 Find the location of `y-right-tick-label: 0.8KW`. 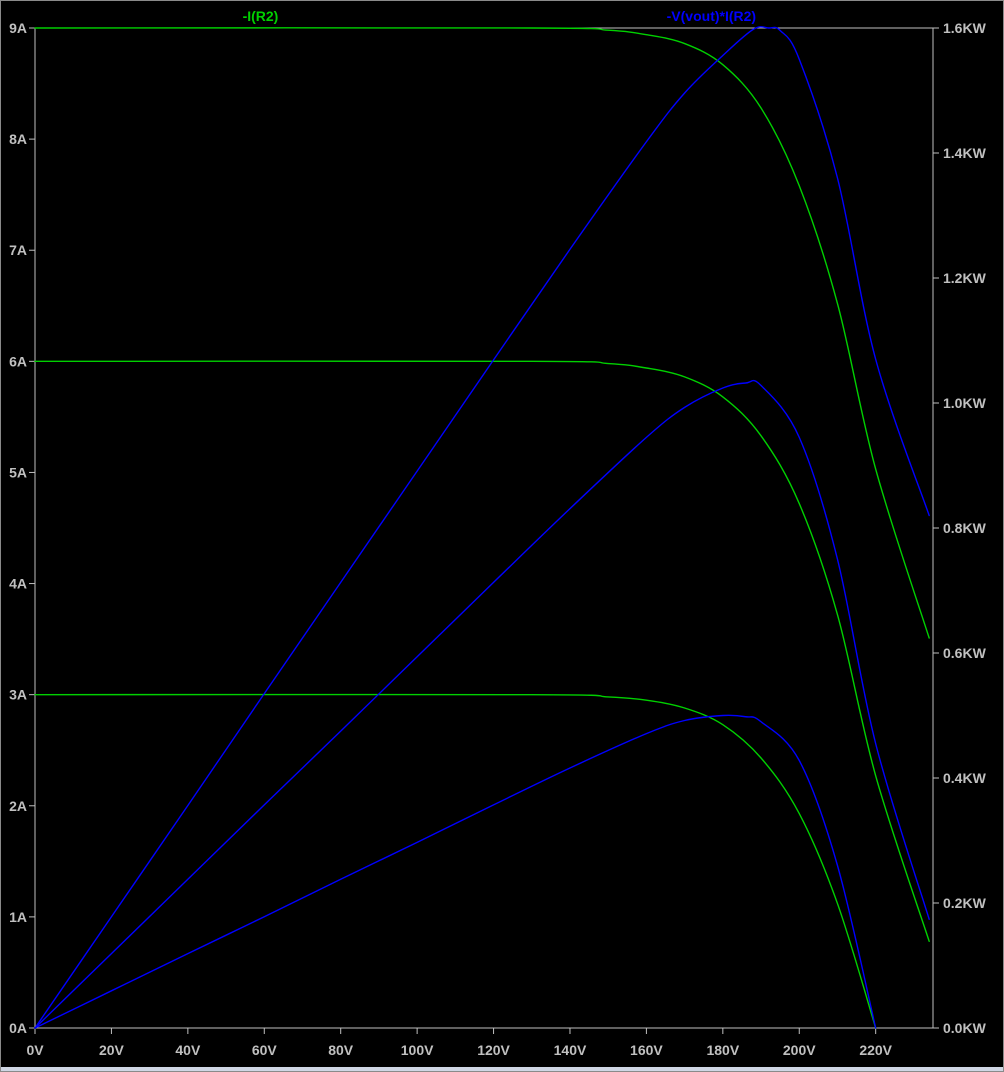

y-right-tick-label: 0.8KW is located at coordinates (965, 528).